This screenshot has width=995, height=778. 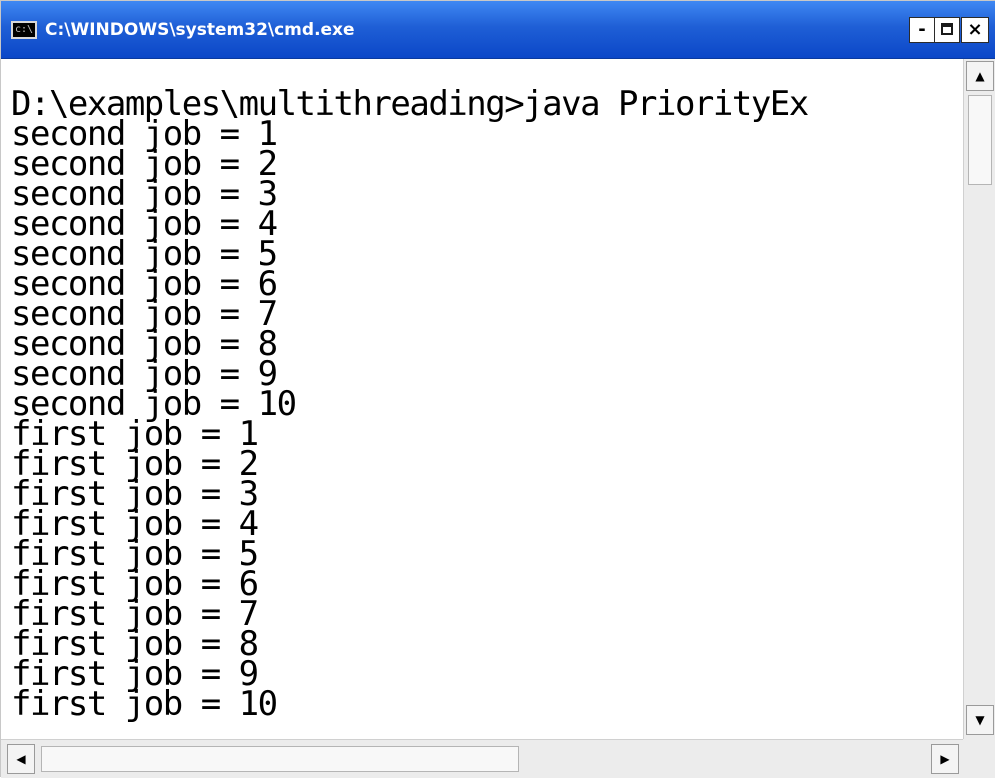 What do you see at coordinates (922, 30) in the screenshot?
I see `minimize-button: -` at bounding box center [922, 30].